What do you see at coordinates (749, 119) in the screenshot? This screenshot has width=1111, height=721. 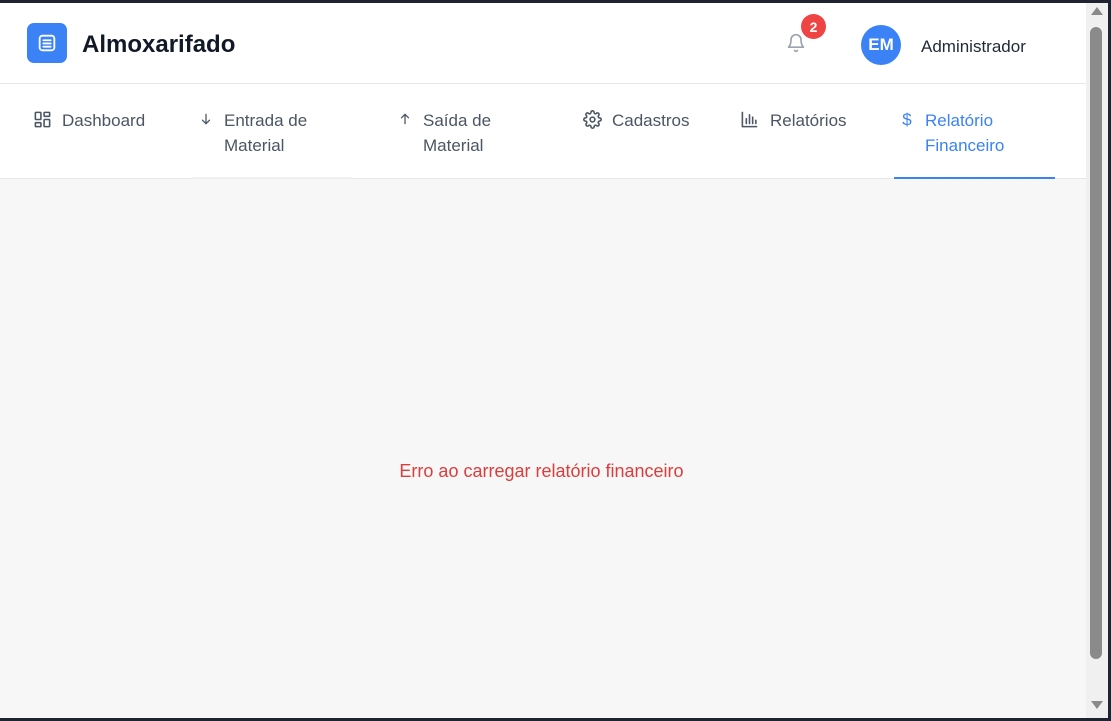 I see `bar-chart-icon` at bounding box center [749, 119].